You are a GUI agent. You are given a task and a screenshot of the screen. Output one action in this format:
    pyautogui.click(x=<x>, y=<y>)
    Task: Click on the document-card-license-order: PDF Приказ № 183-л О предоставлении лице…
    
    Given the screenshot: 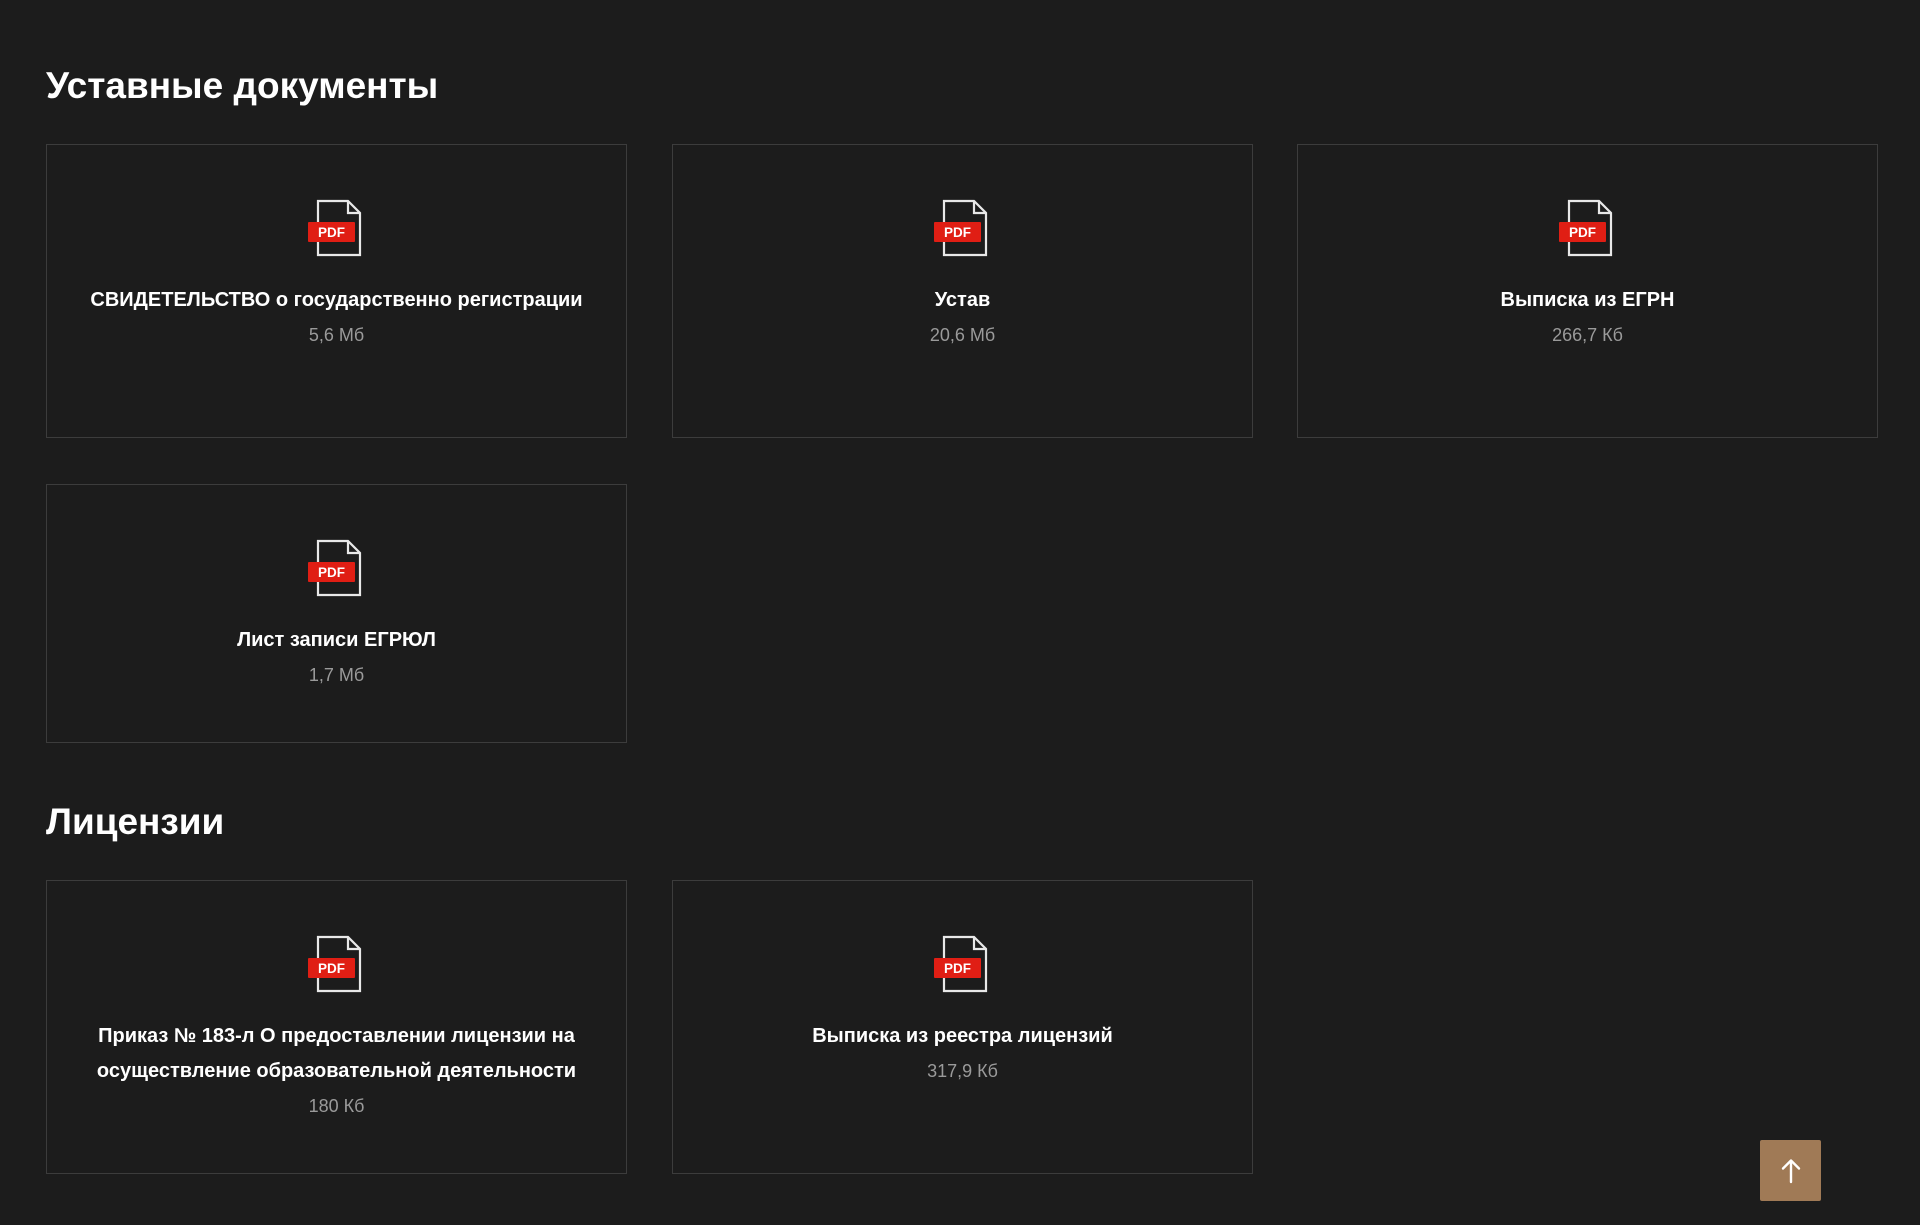 What is the action you would take?
    pyautogui.click(x=336, y=1027)
    